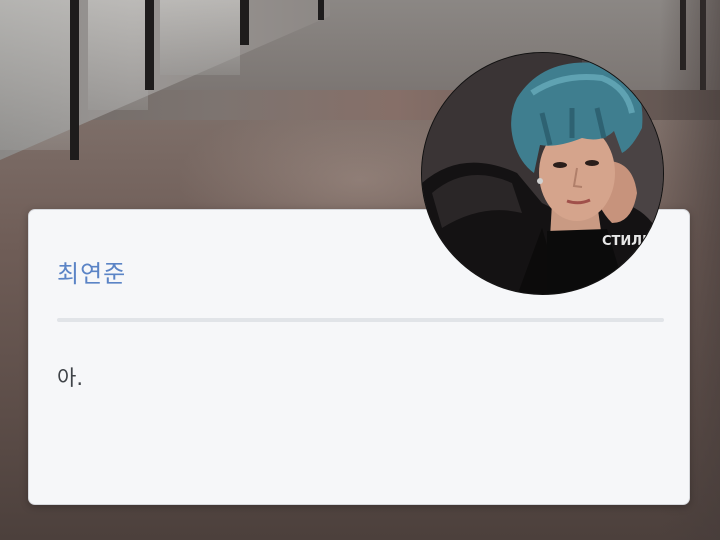 The width and height of the screenshot is (720, 540). Describe the element at coordinates (70, 378) in the screenshot. I see `message-text: 아.` at that location.